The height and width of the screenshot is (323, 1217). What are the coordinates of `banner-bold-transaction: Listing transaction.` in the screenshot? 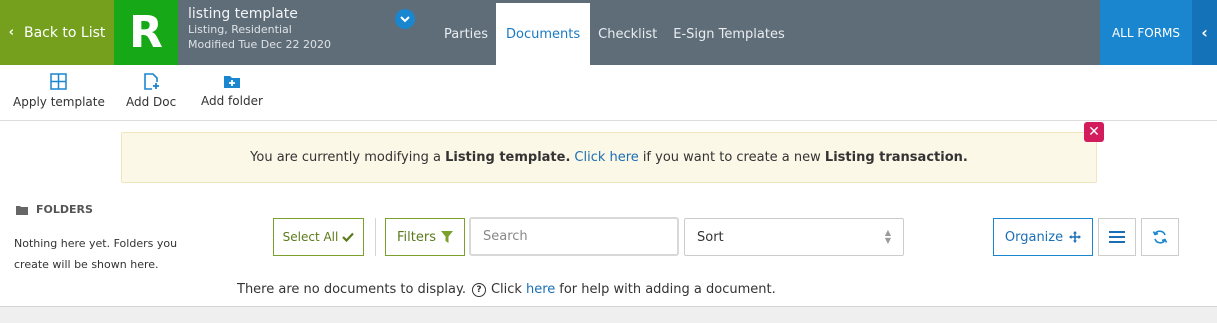 It's located at (896, 157).